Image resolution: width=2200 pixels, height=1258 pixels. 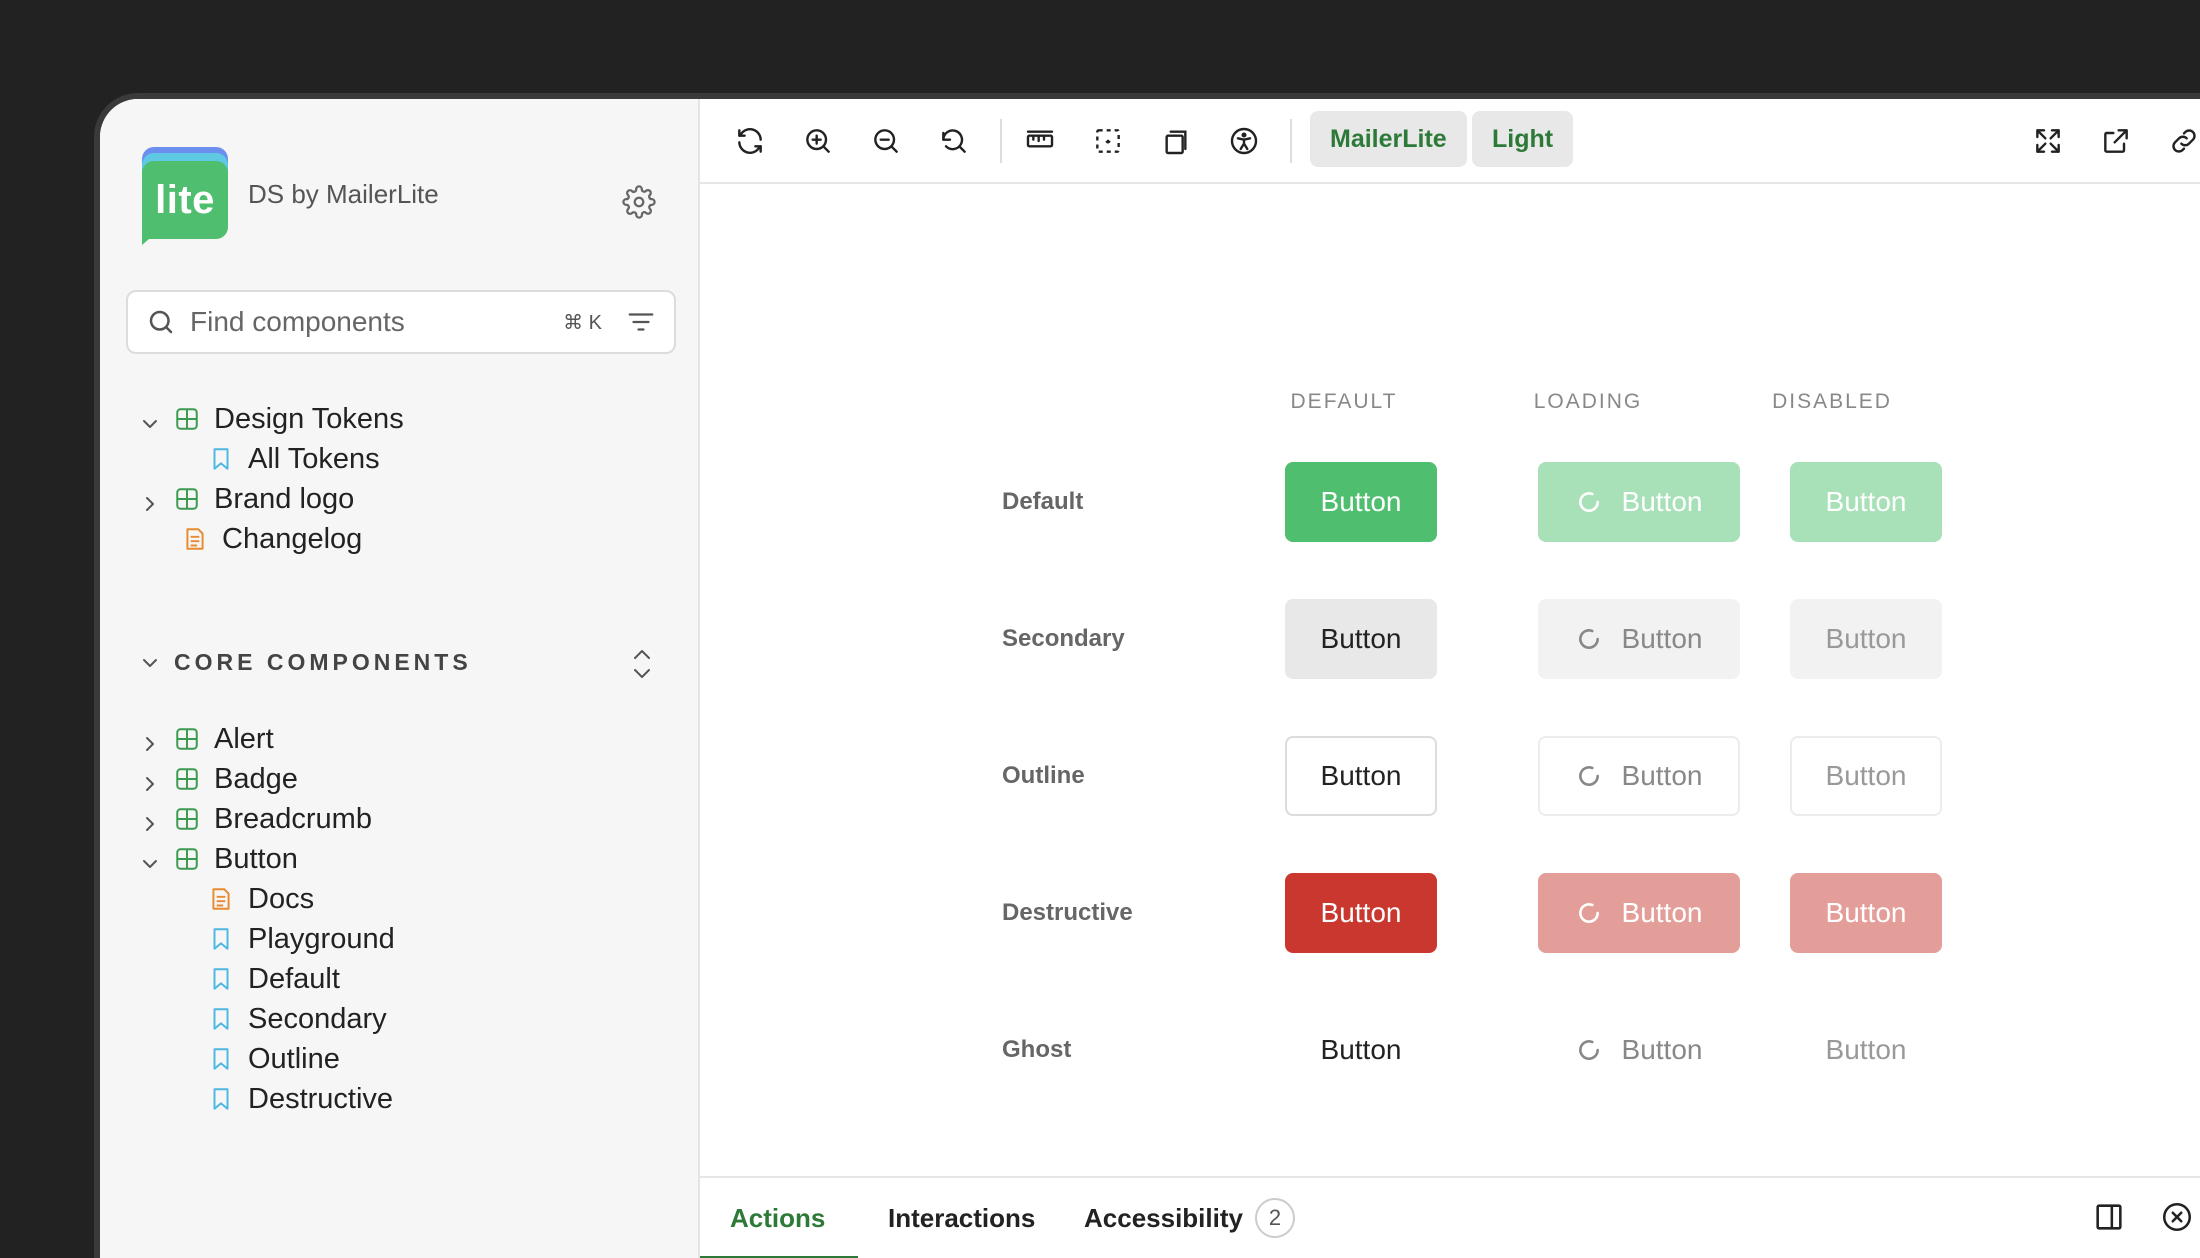 I want to click on column-header-disabled: DISABLED, so click(x=1832, y=401).